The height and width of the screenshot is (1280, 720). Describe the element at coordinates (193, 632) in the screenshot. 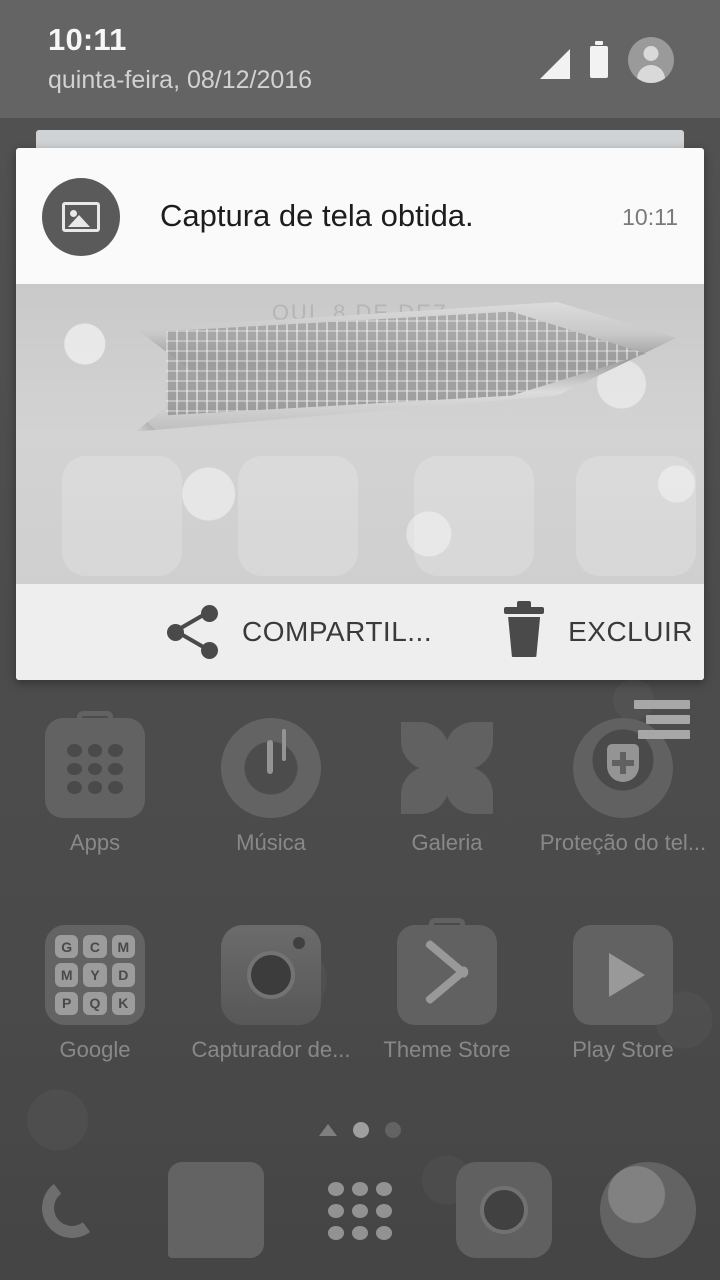

I see `share-icon` at that location.